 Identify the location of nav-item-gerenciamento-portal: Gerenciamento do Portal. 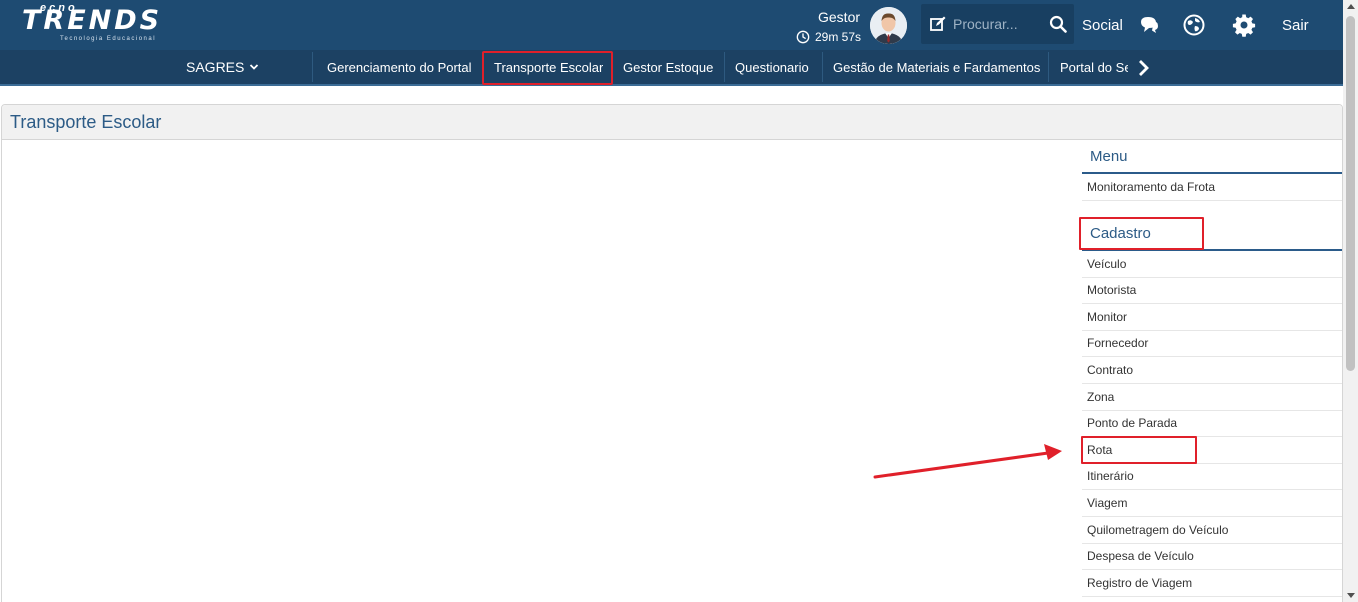
(399, 67).